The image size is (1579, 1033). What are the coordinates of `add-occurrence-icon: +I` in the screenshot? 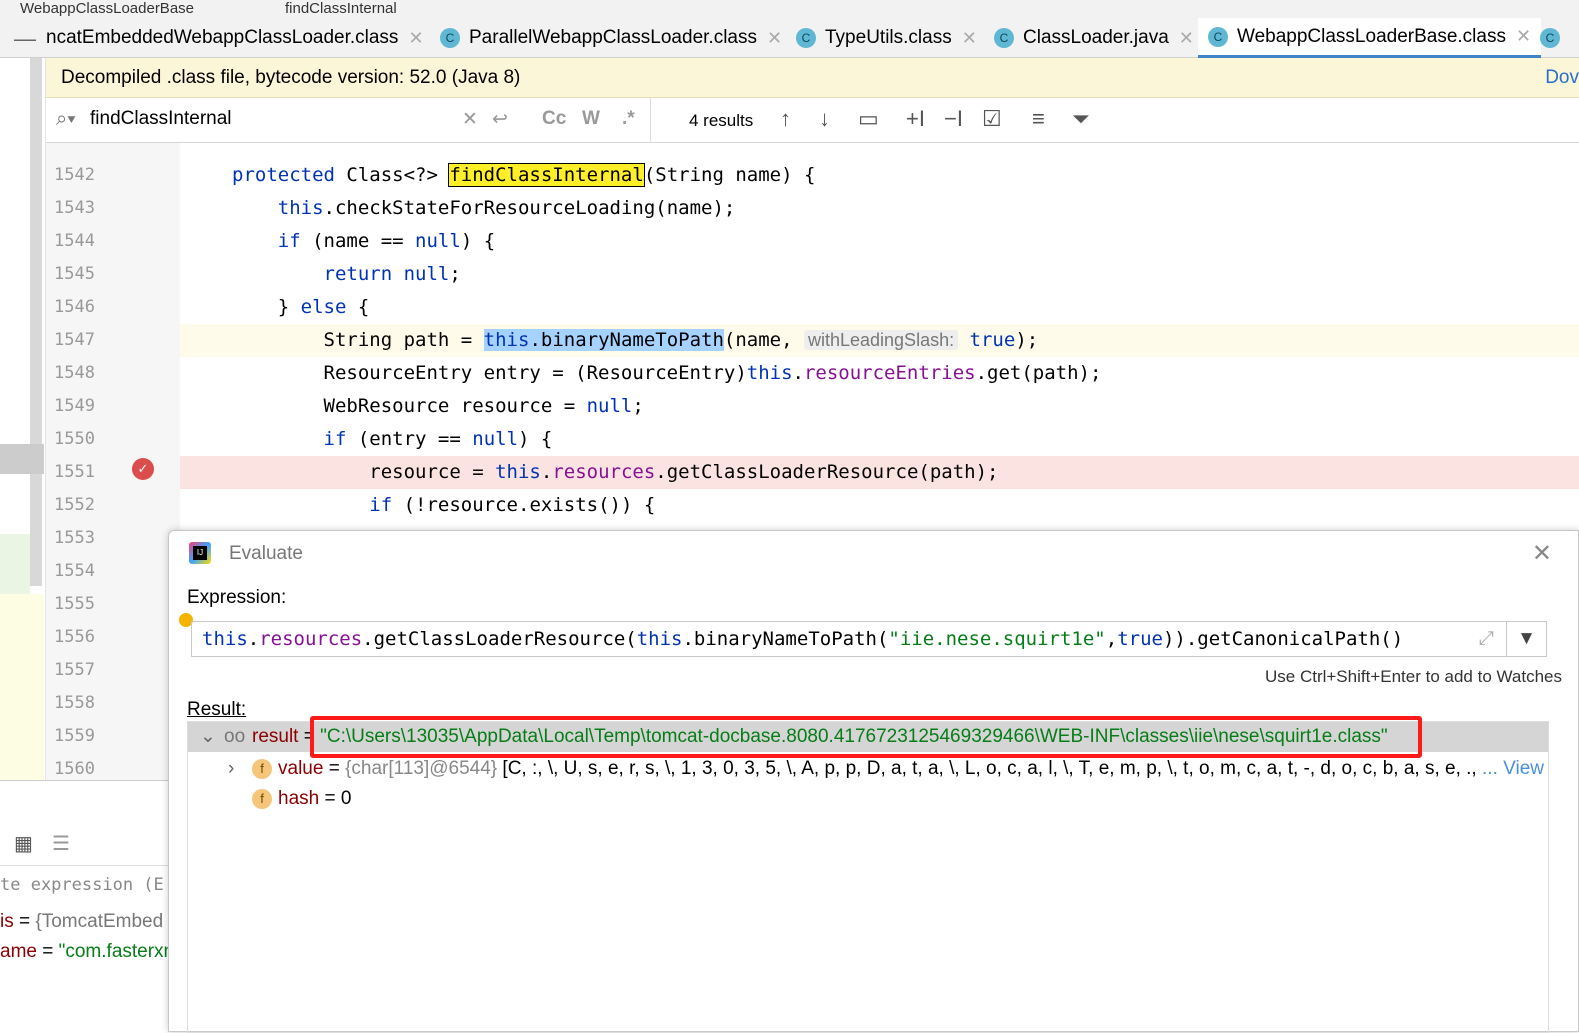 It's located at (915, 119).